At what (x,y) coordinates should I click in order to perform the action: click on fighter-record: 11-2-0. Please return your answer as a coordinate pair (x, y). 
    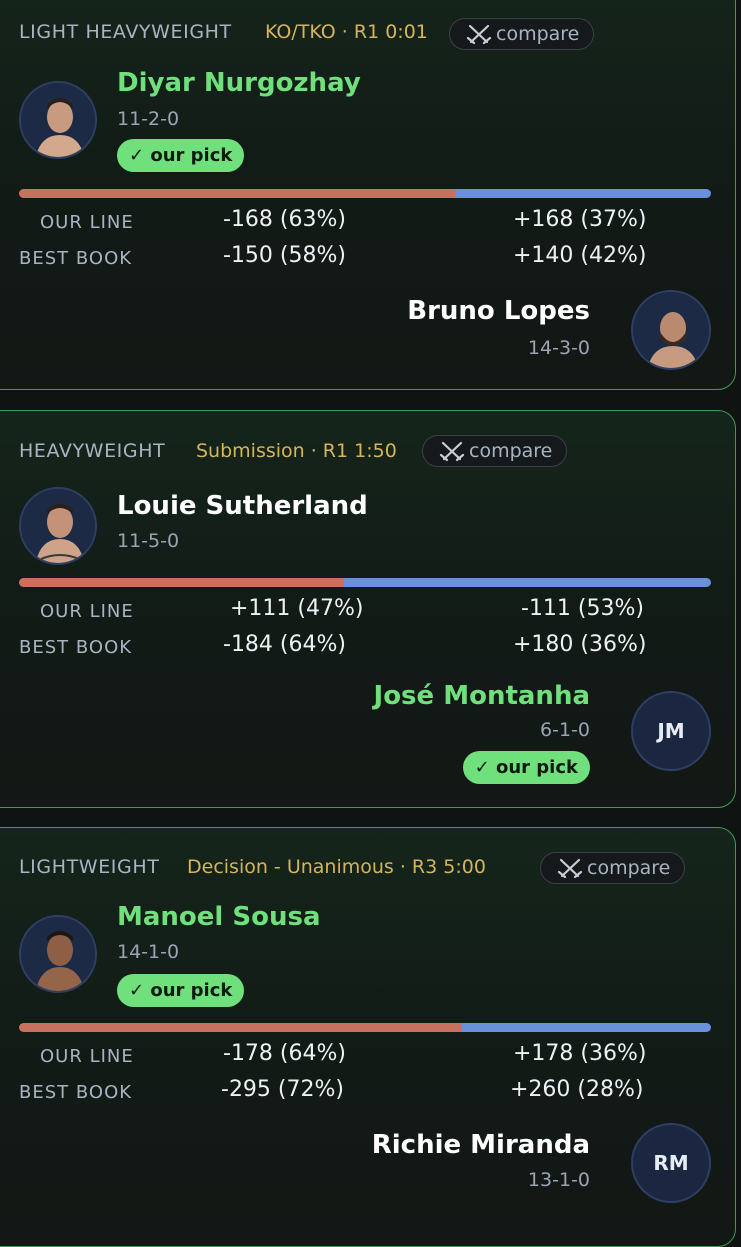
    Looking at the image, I should click on (148, 119).